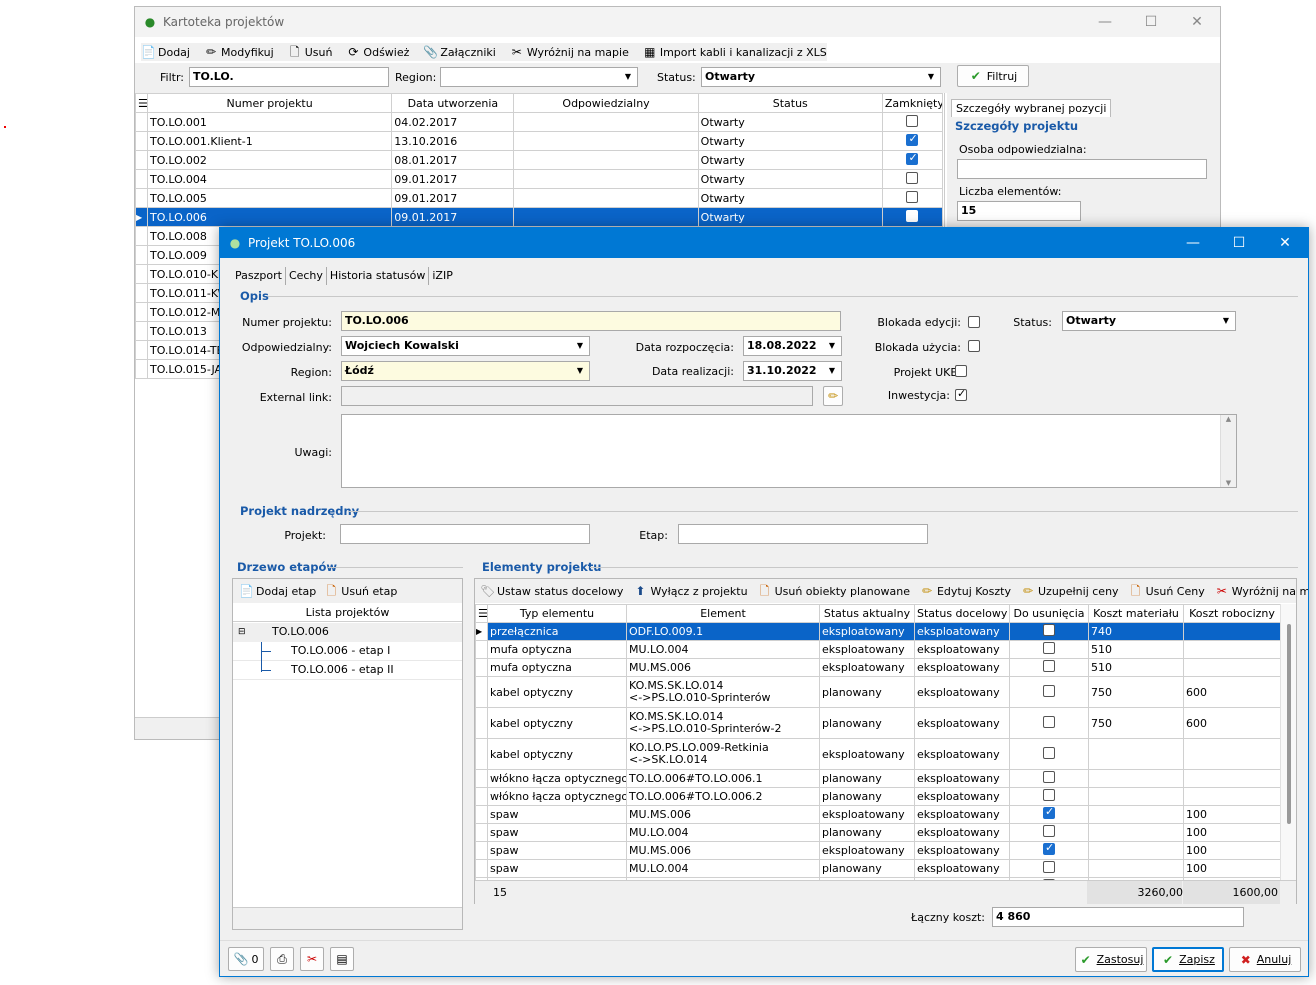 Image resolution: width=1316 pixels, height=985 pixels. Describe the element at coordinates (306, 276) in the screenshot. I see `tab-cechy: Cechy` at that location.